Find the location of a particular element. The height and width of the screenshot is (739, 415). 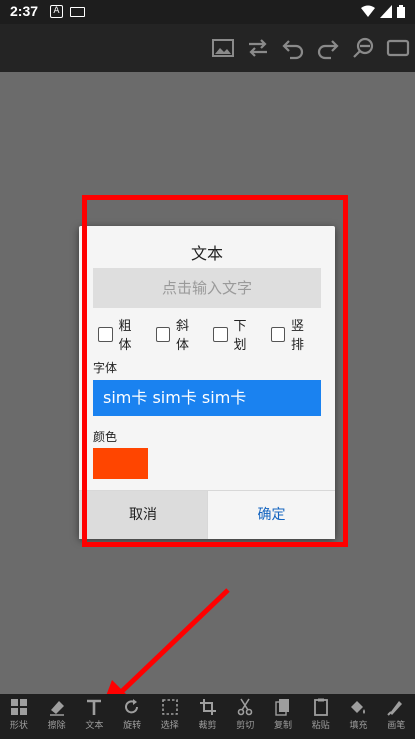

vertical-checkbox is located at coordinates (277, 334).